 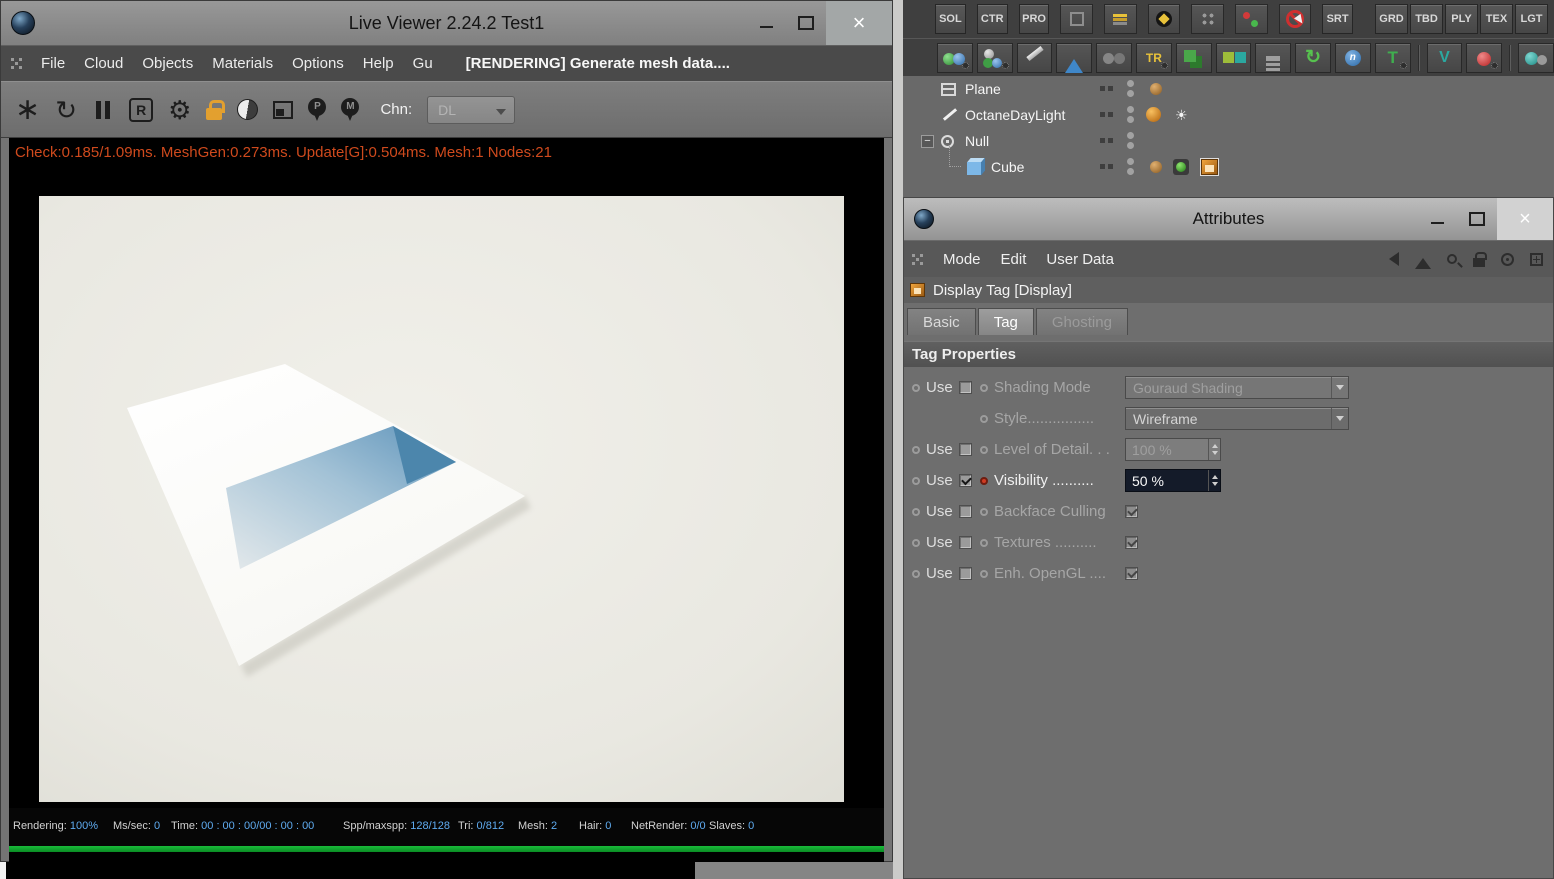 What do you see at coordinates (1496, 19) in the screenshot?
I see `tex-button: TEX` at bounding box center [1496, 19].